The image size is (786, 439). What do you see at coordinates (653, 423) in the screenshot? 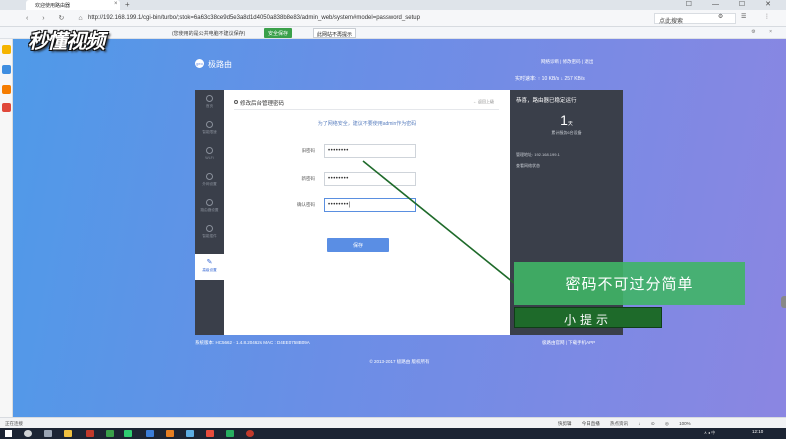
I see `status-item: ⊙` at bounding box center [653, 423].